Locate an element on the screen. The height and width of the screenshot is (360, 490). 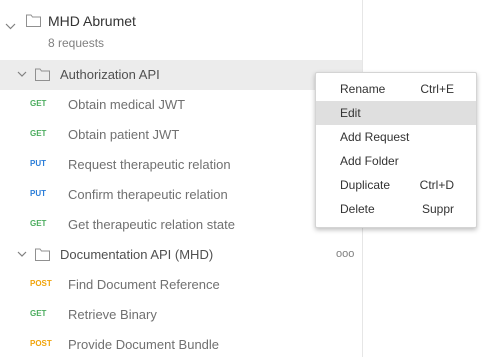
request-item: POST Provide Document Bundle is located at coordinates (181, 345).